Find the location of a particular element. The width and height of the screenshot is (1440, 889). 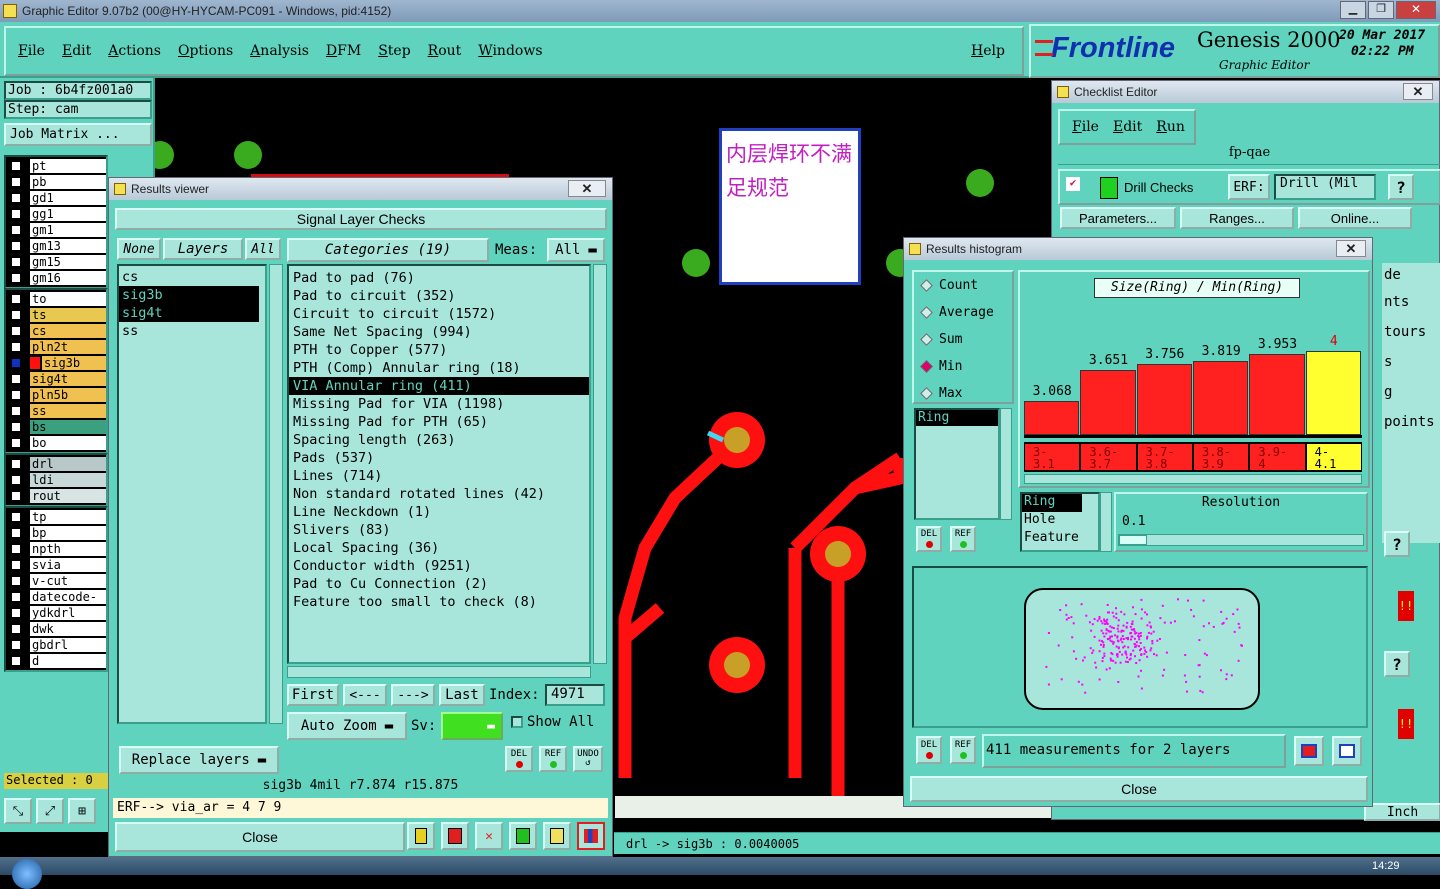

rh-attr-item: Ring is located at coordinates (957, 418).